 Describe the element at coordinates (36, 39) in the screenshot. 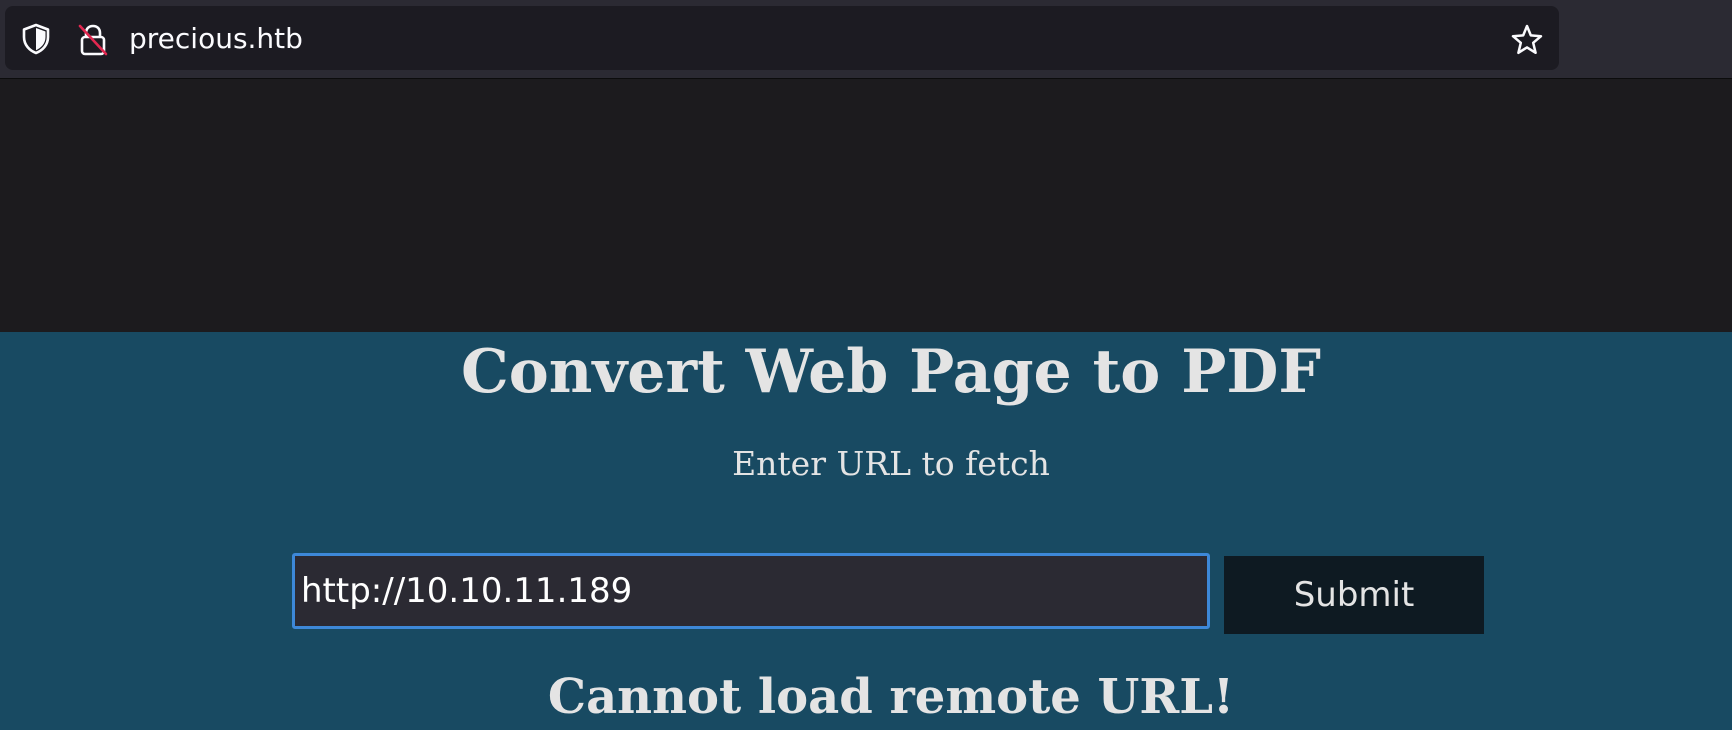

I see `shield-icon` at that location.